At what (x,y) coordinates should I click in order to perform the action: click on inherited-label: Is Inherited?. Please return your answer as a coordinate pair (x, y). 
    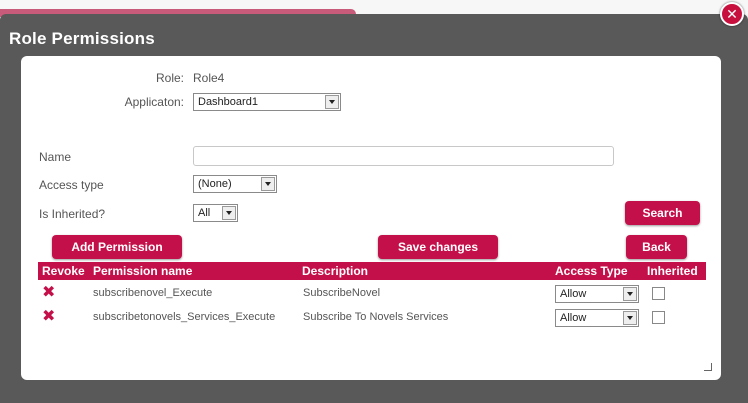
    Looking at the image, I should click on (72, 214).